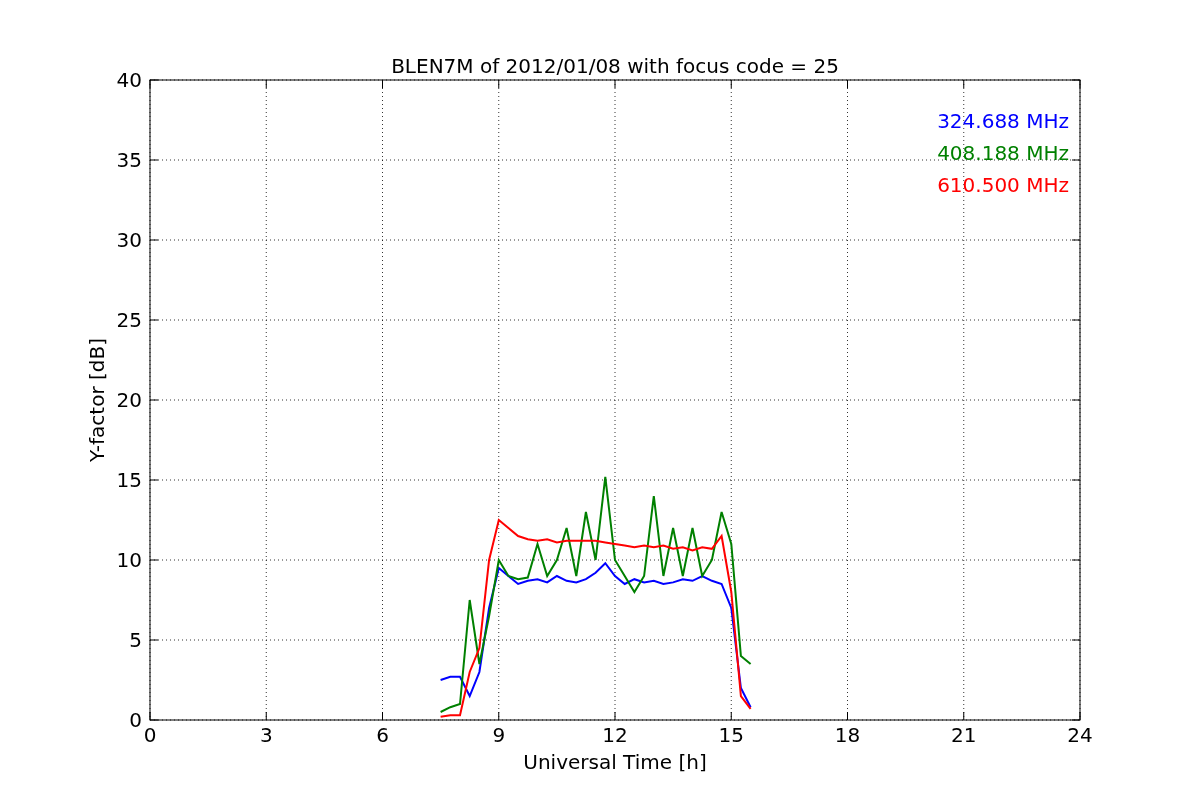 The image size is (1200, 800). I want to click on y-tick-label: 25, so click(129, 320).